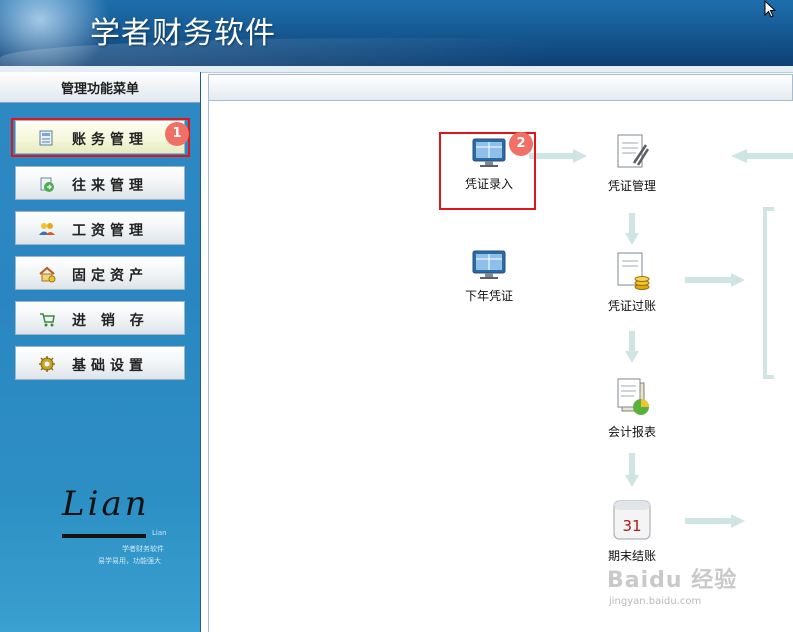  Describe the element at coordinates (143, 549) in the screenshot. I see `logo-subtitle-1: 学者财务软件` at that location.